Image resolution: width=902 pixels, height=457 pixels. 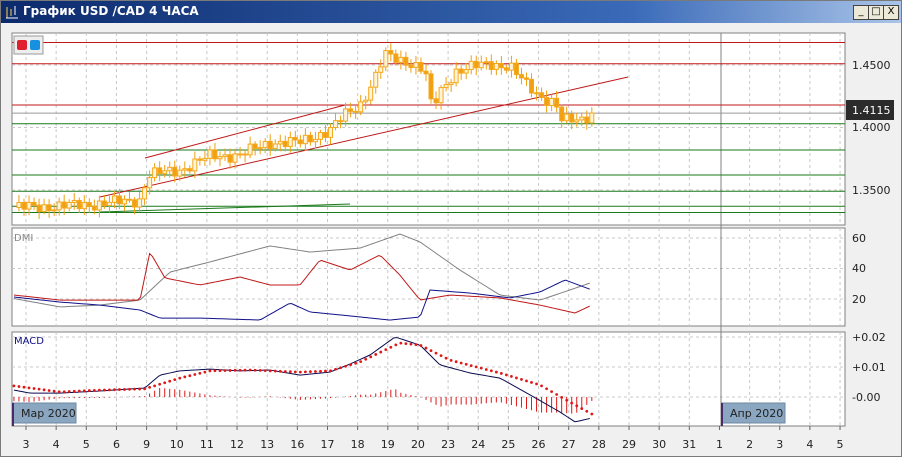 What do you see at coordinates (629, 444) in the screenshot?
I see `time-tick: 29` at bounding box center [629, 444].